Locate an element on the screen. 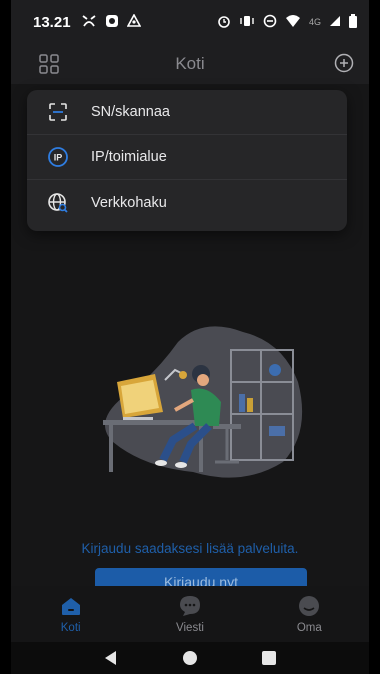 Image resolution: width=380 pixels, height=674 pixels. status-right: 4G is located at coordinates (287, 22).